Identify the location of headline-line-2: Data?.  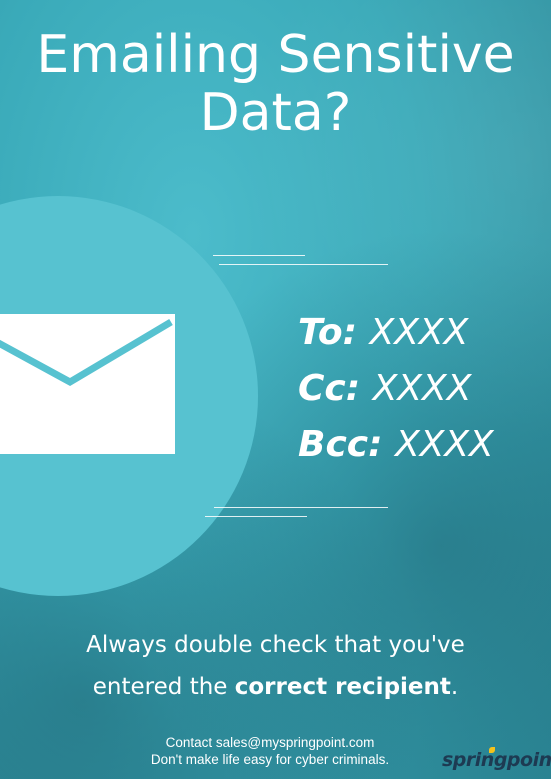
(275, 113).